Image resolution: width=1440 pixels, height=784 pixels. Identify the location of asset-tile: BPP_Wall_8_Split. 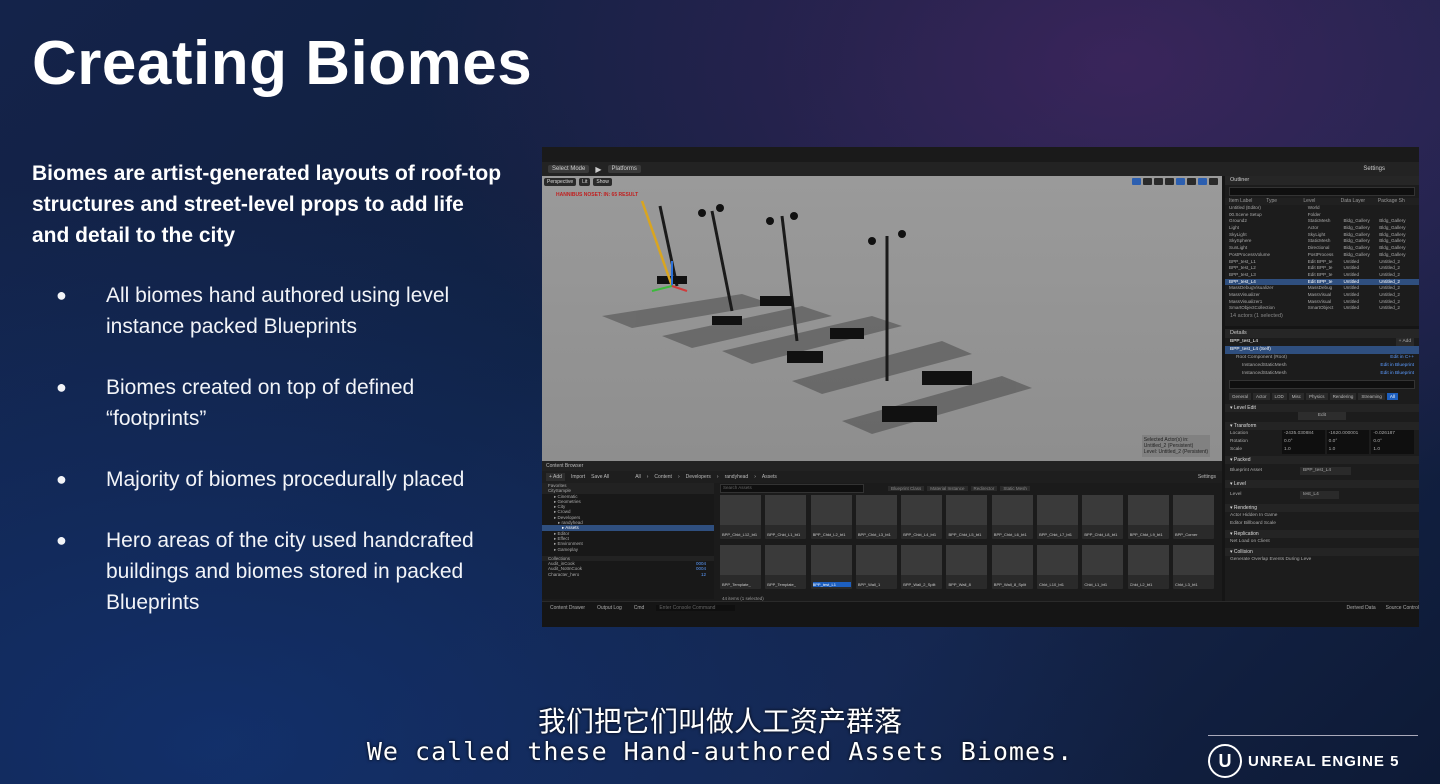
(1012, 567).